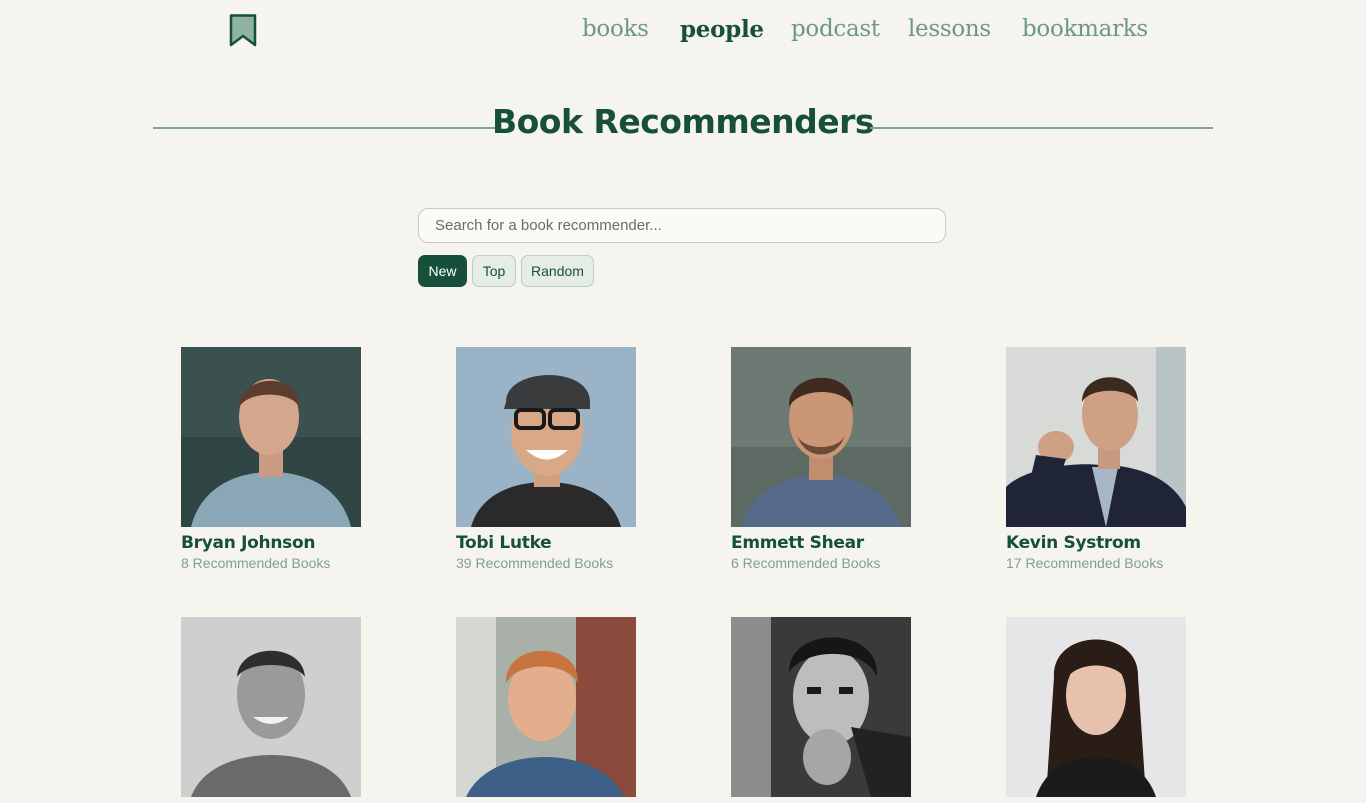 This screenshot has width=1366, height=803. Describe the element at coordinates (841, 543) in the screenshot. I see `person-name: Emmett Shear` at that location.